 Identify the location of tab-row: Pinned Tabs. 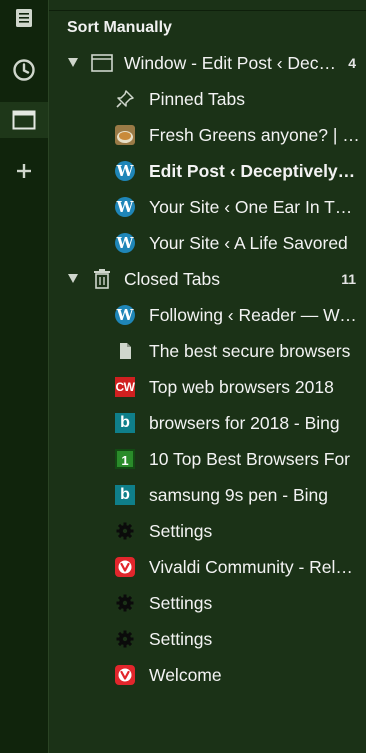
(207, 99).